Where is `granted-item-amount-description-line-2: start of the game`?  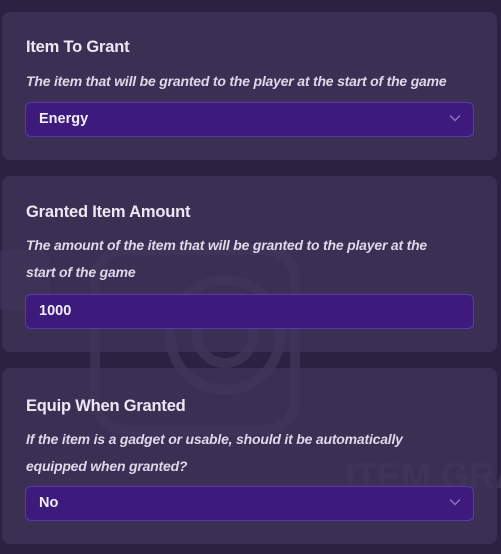
granted-item-amount-description-line-2: start of the game is located at coordinates (81, 272).